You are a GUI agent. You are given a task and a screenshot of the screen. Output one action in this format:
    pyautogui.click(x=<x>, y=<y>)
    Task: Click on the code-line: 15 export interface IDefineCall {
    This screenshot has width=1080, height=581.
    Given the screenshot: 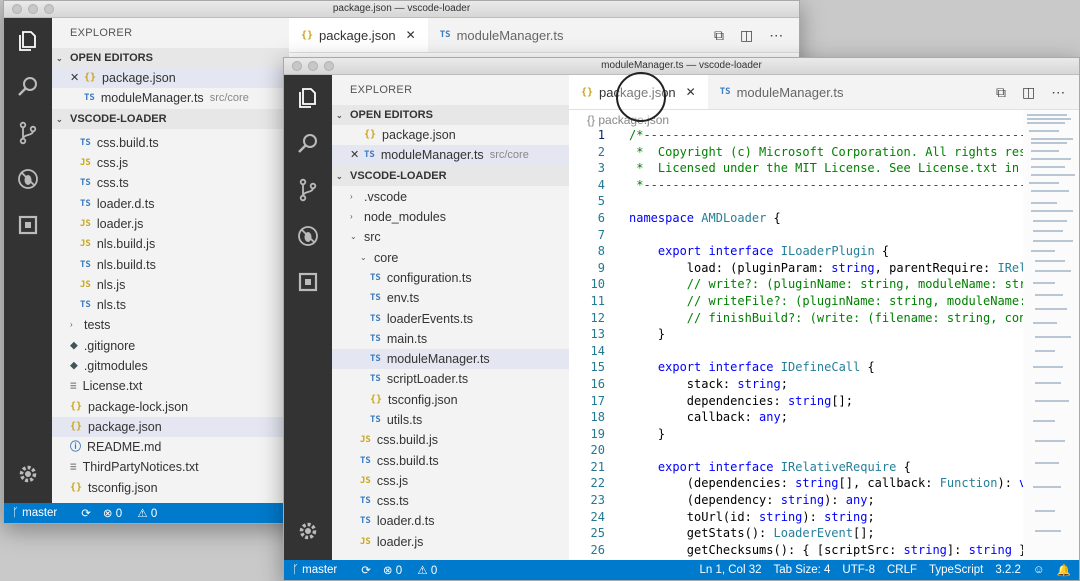 What is the action you would take?
    pyautogui.click(x=824, y=367)
    